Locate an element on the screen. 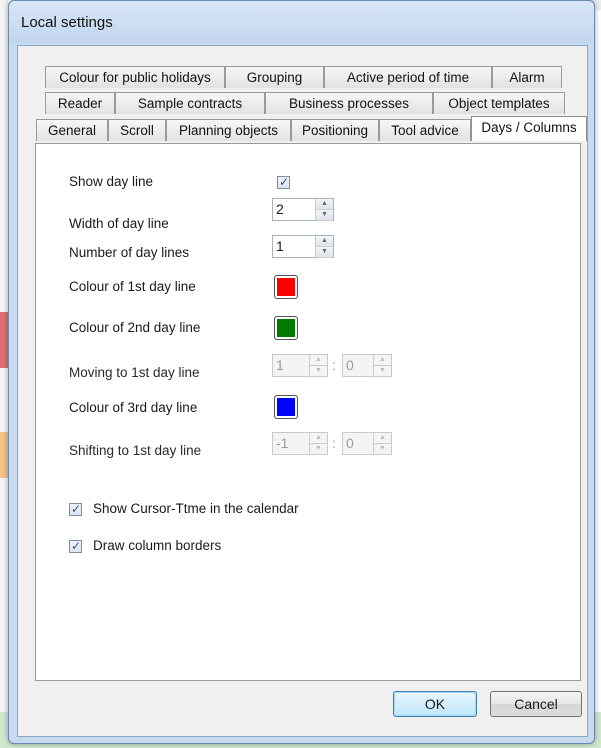  show-day-line-checkbox: ✓ is located at coordinates (283, 182).